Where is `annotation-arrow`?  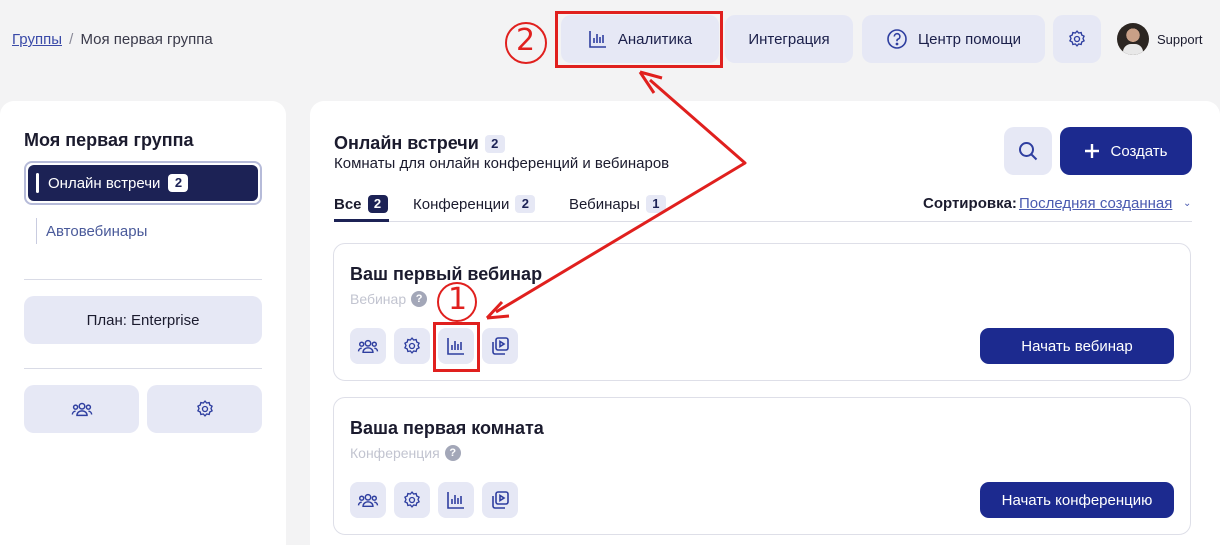
annotation-arrow is located at coordinates (616, 195).